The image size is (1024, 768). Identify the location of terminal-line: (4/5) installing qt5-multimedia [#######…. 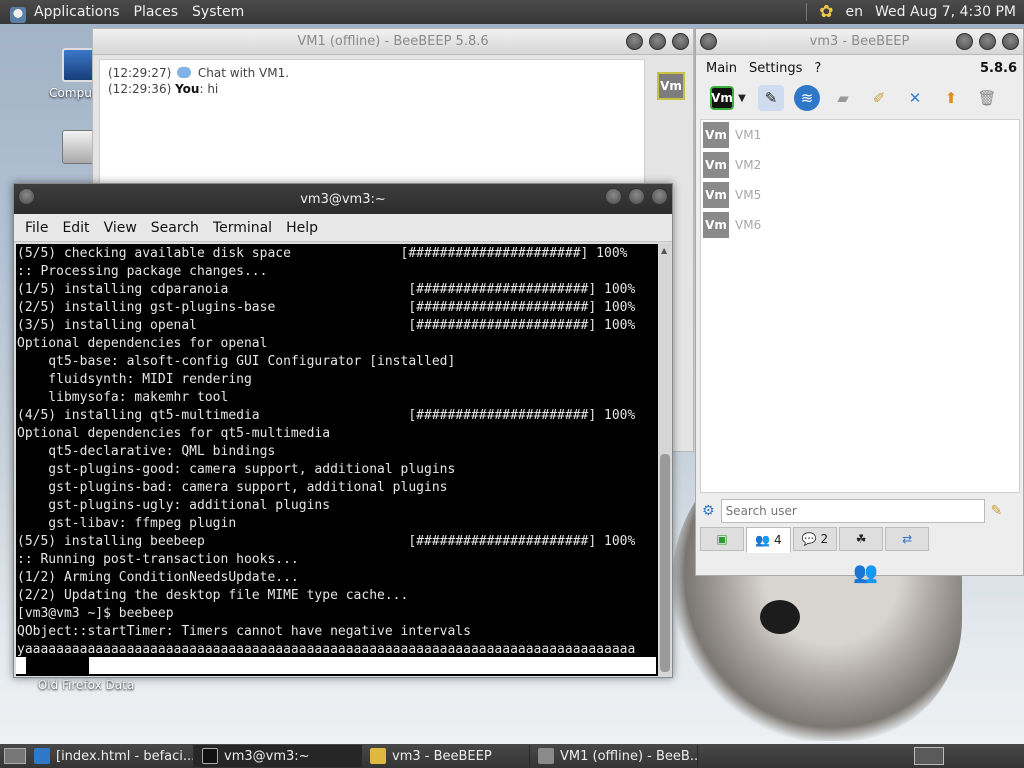
(326, 415).